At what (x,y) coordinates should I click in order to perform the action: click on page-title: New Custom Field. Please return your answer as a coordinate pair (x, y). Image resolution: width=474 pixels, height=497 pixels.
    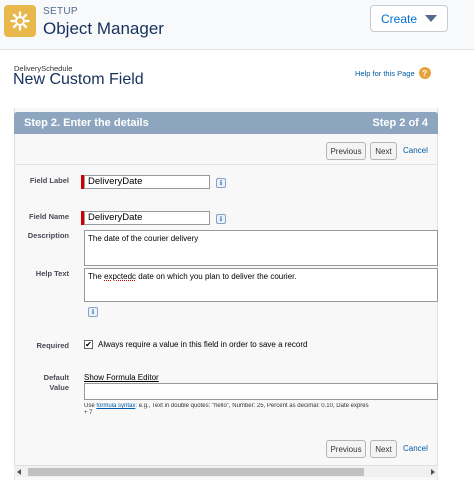
    Looking at the image, I should click on (78, 79).